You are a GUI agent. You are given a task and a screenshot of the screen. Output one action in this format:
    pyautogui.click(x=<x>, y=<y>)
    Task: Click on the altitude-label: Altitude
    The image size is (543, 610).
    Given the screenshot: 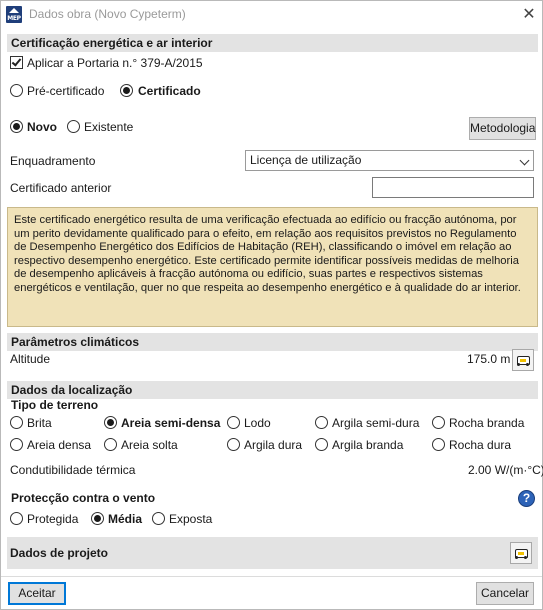 What is the action you would take?
    pyautogui.click(x=30, y=359)
    